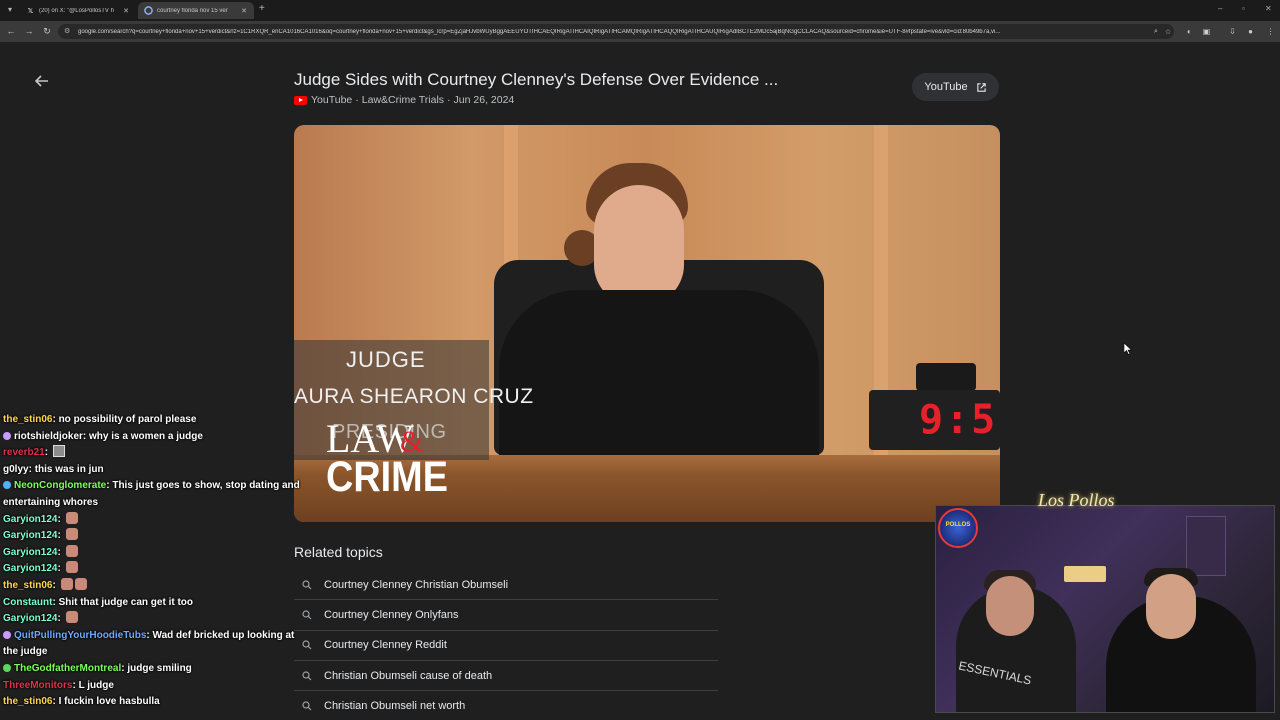 This screenshot has width=1280, height=720. I want to click on x-logo-icon: 𝕏, so click(30, 11).